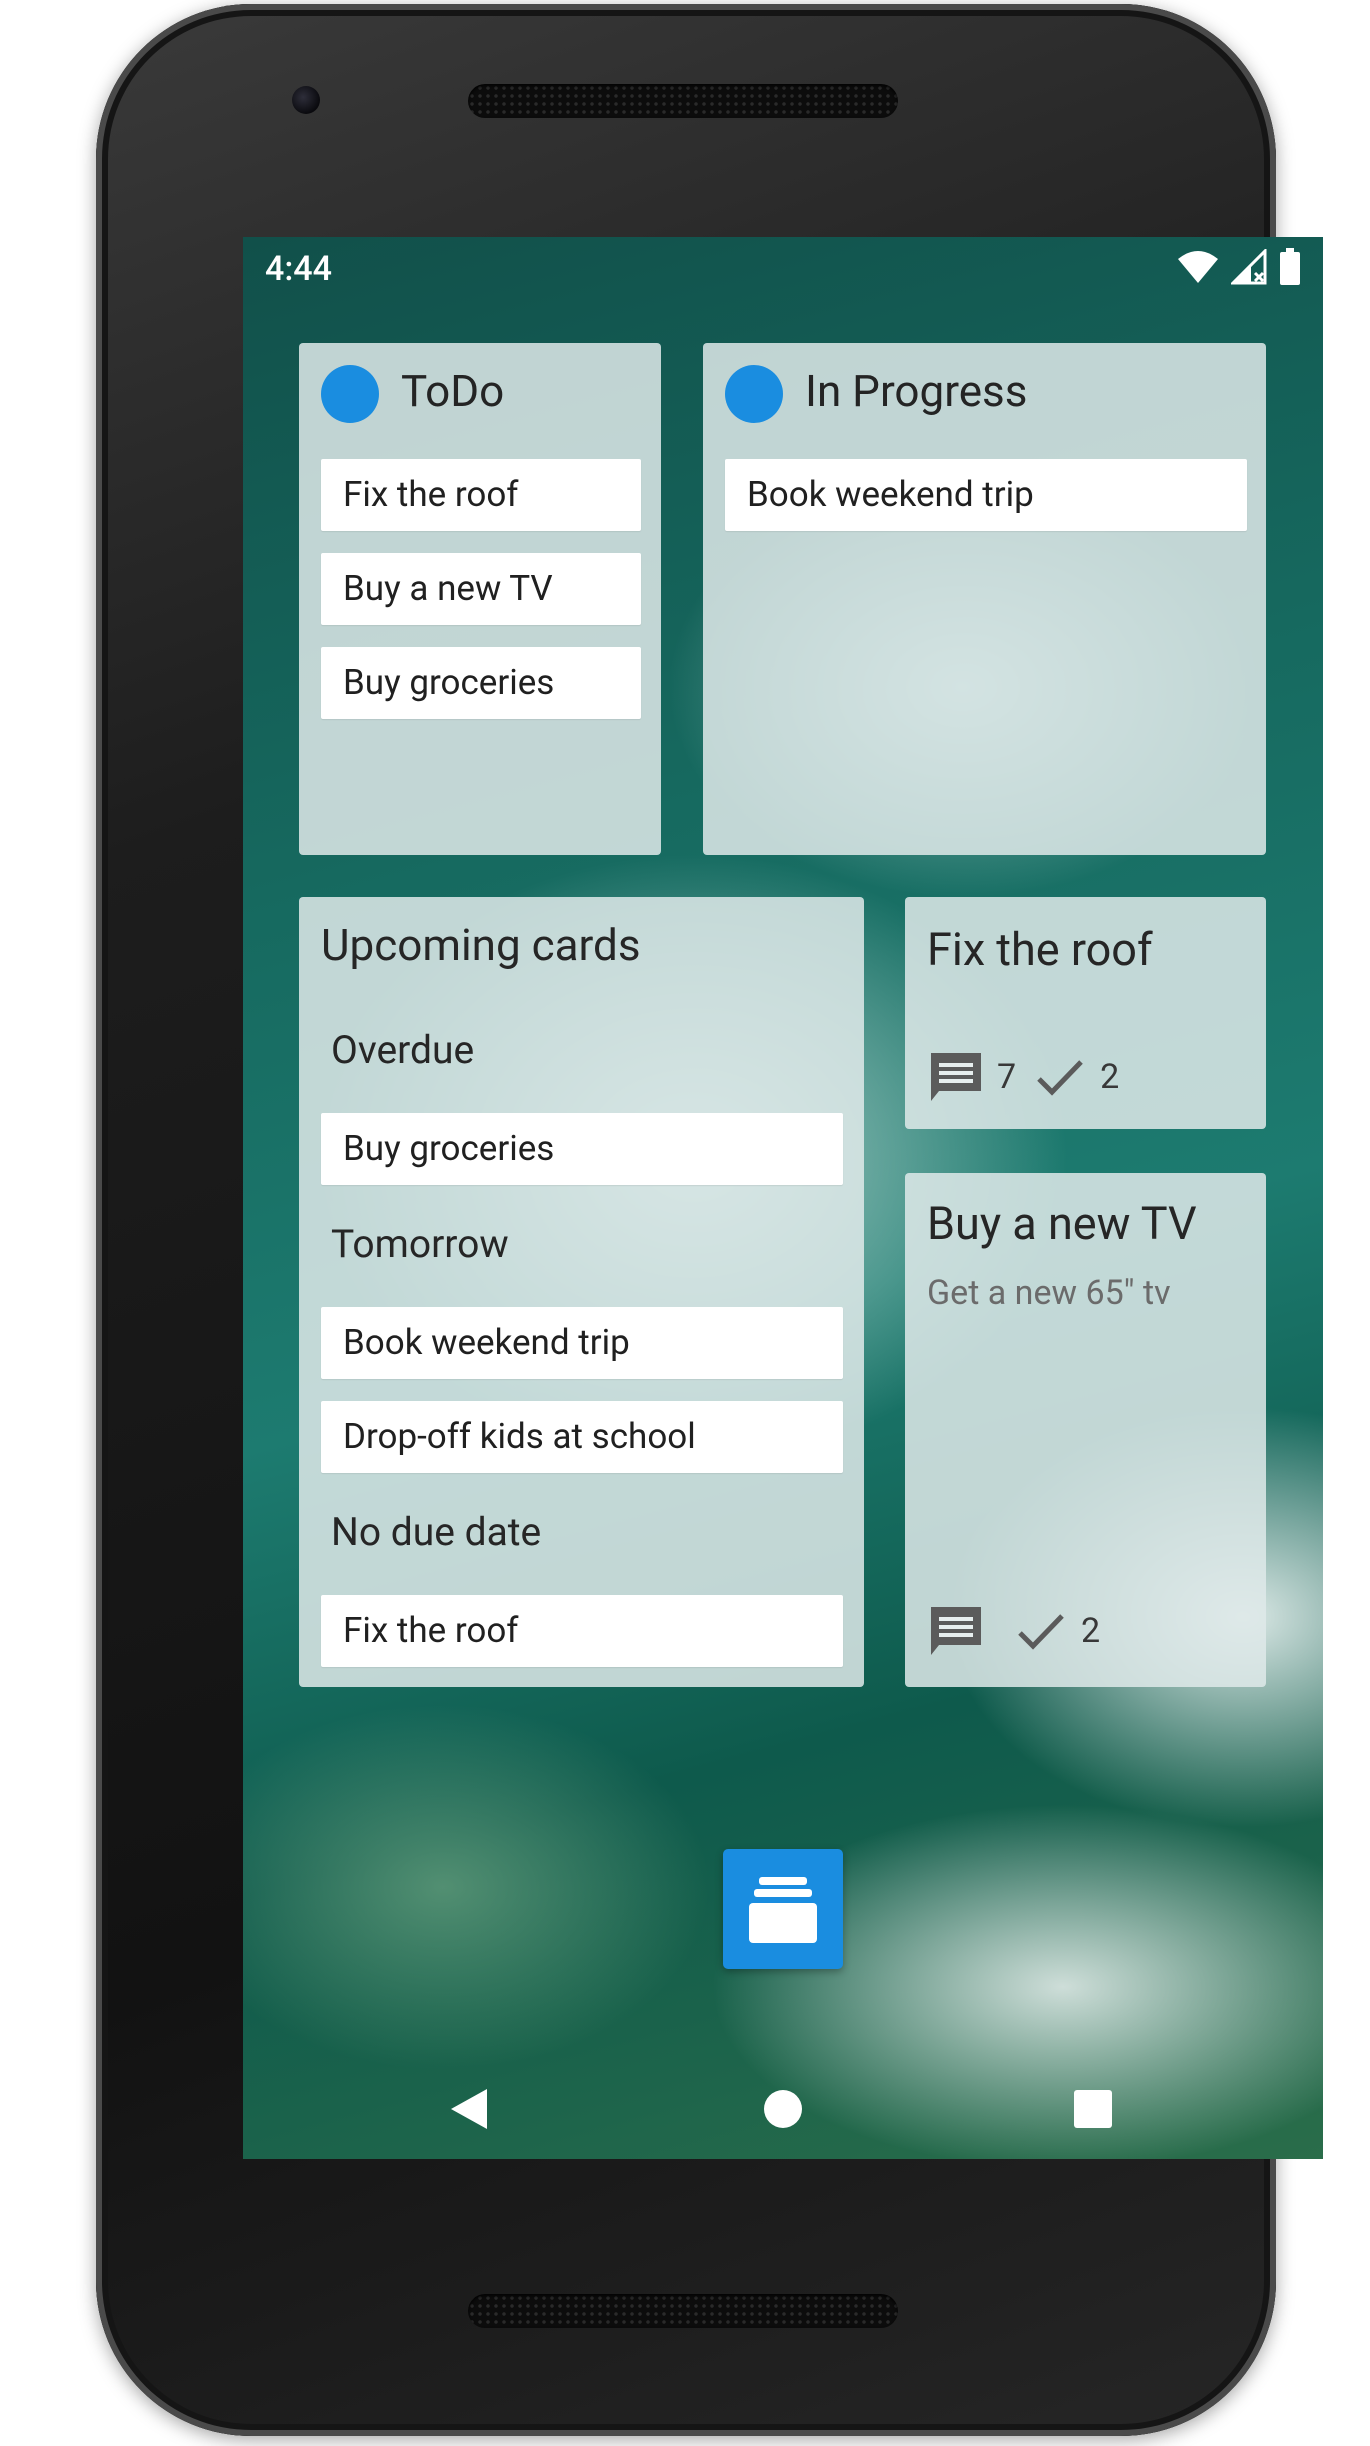  Describe the element at coordinates (453, 391) in the screenshot. I see `list-title: ToDo` at that location.